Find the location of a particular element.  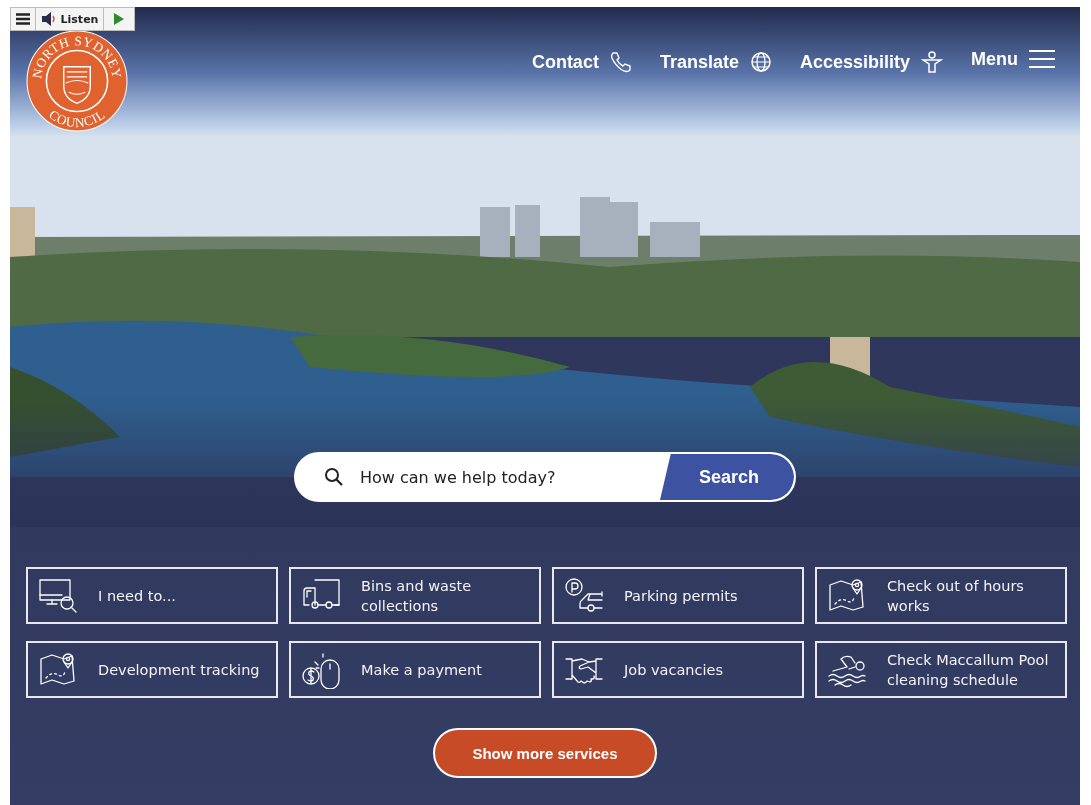

parking-car-icon is located at coordinates (584, 595).